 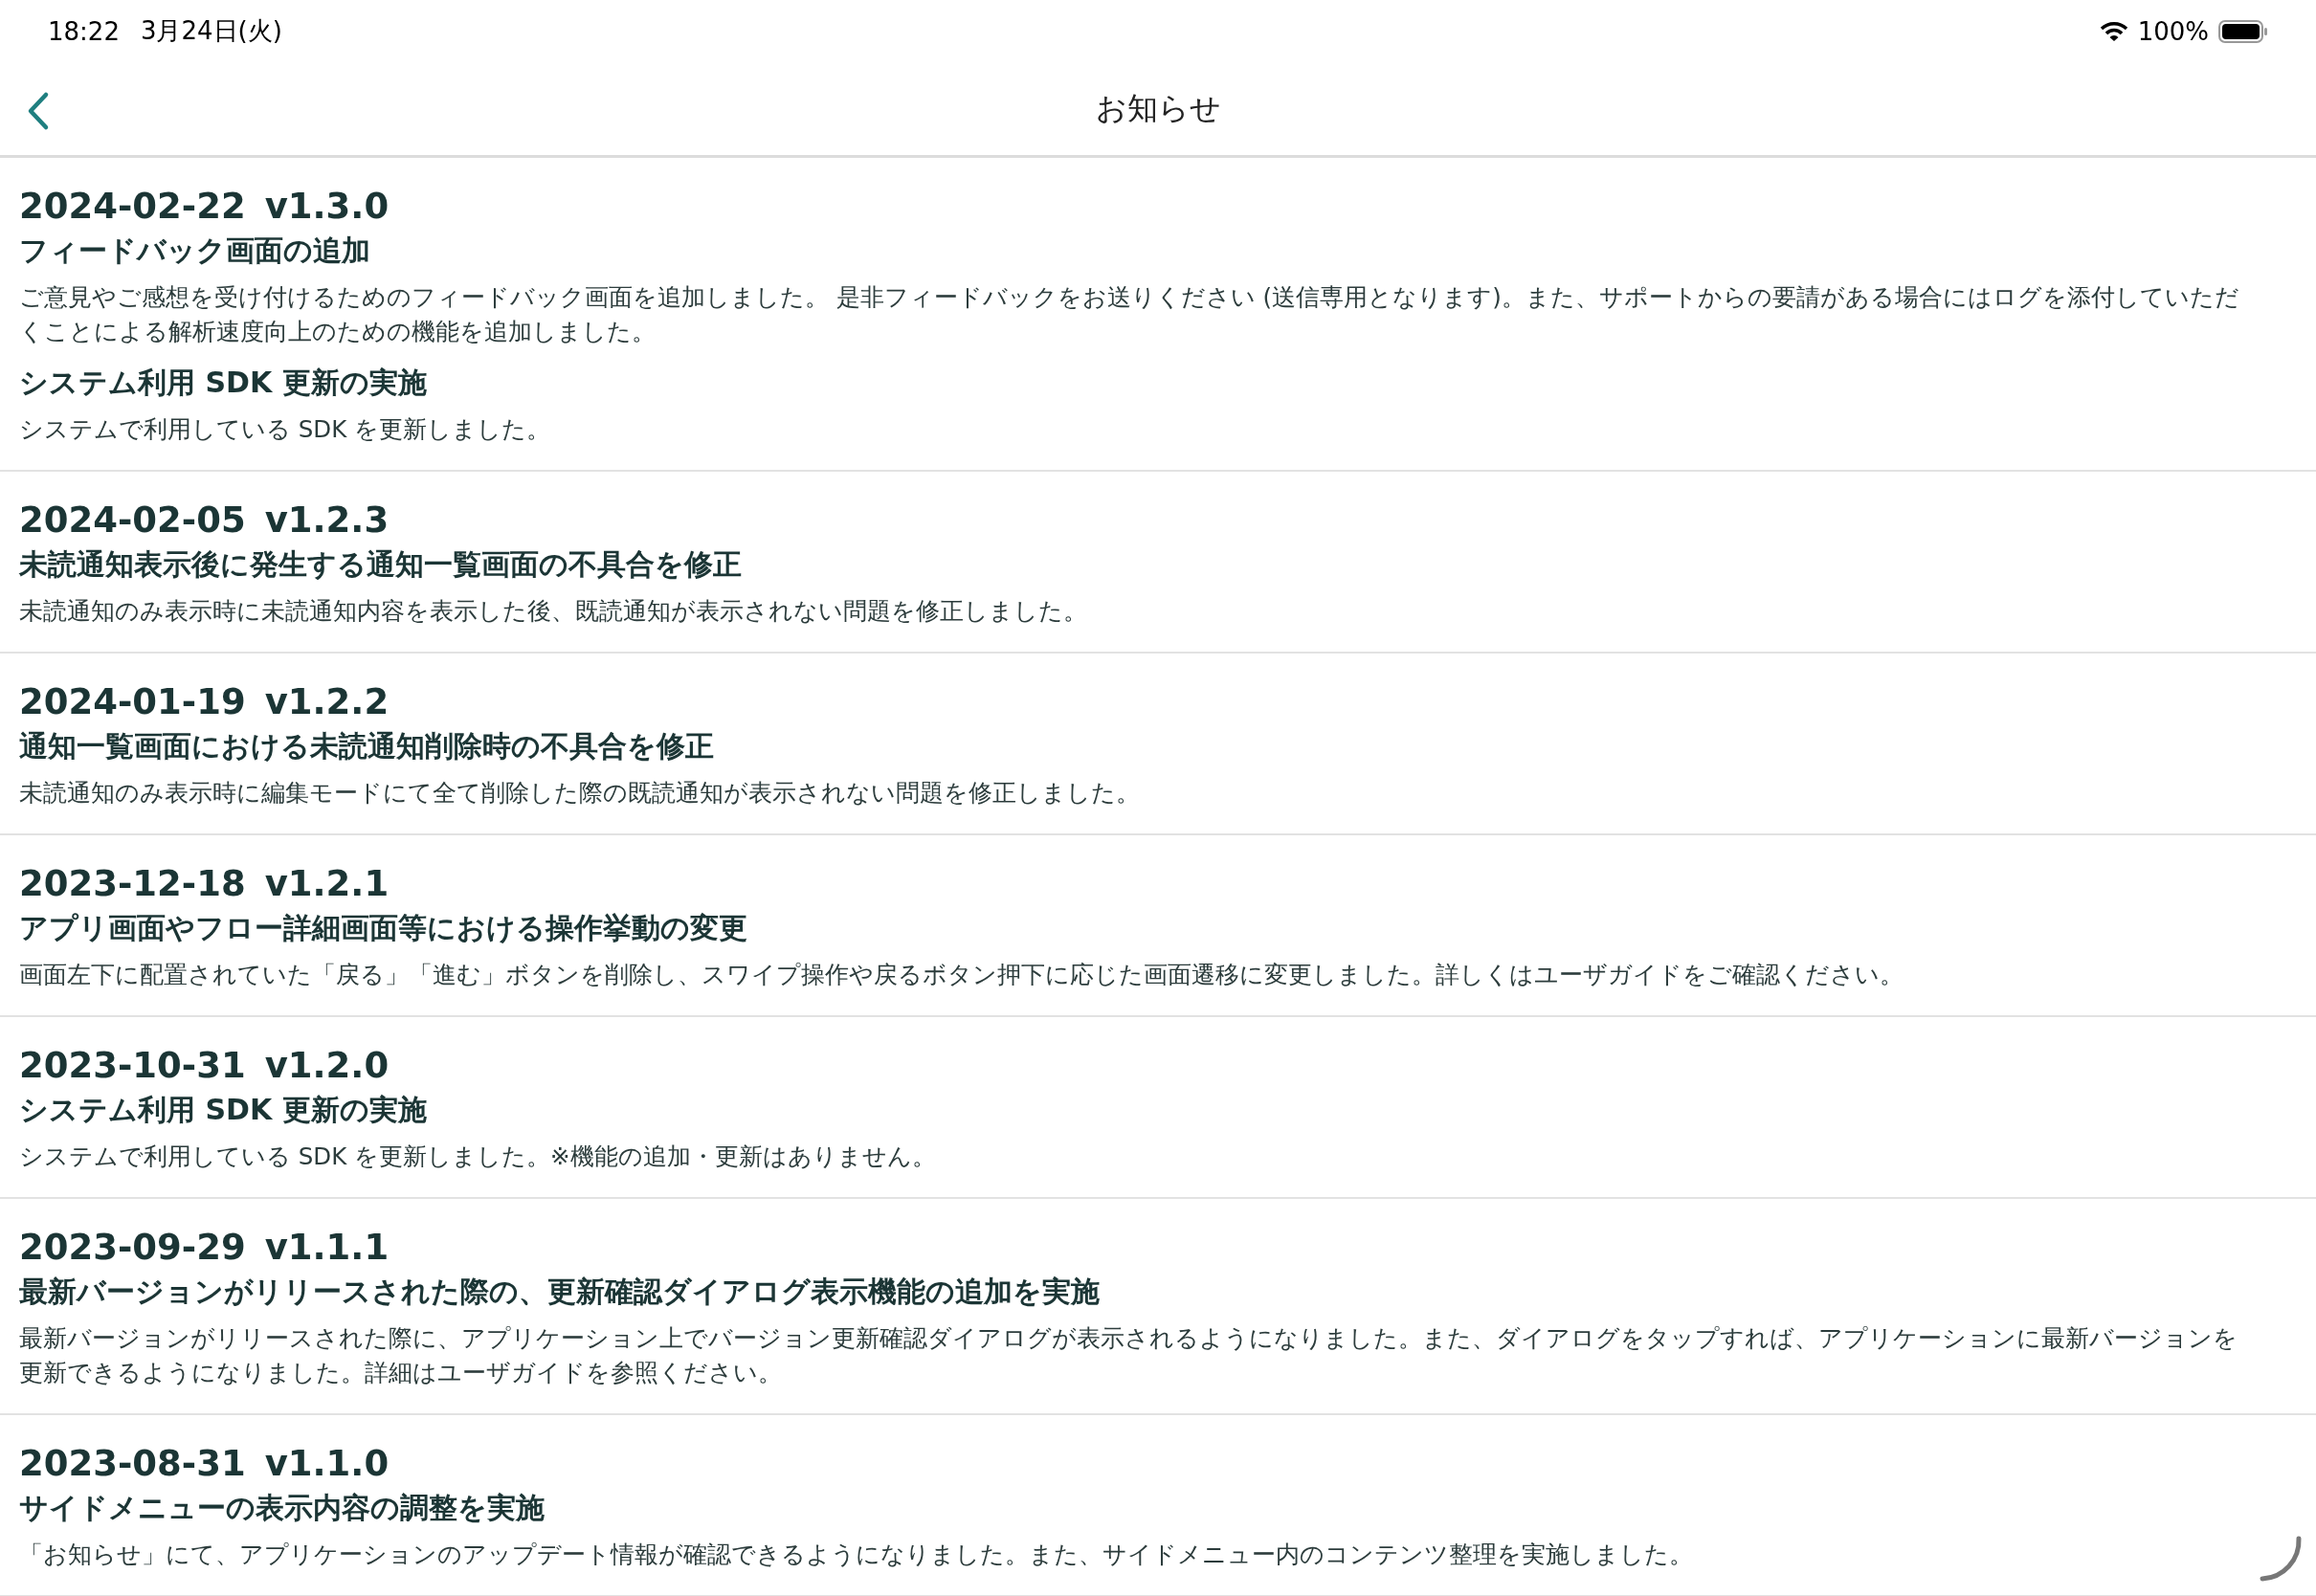 I want to click on screen-title: お知らせ, so click(x=1158, y=108).